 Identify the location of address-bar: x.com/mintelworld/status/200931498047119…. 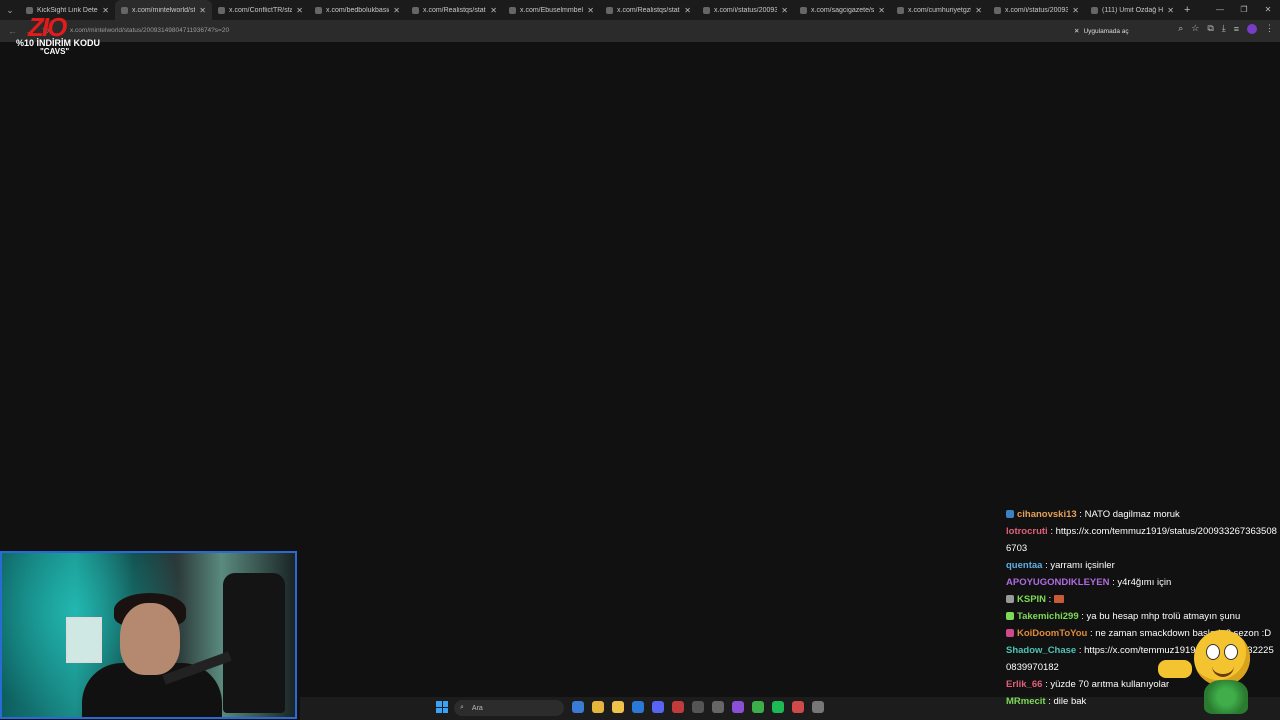
(570, 31).